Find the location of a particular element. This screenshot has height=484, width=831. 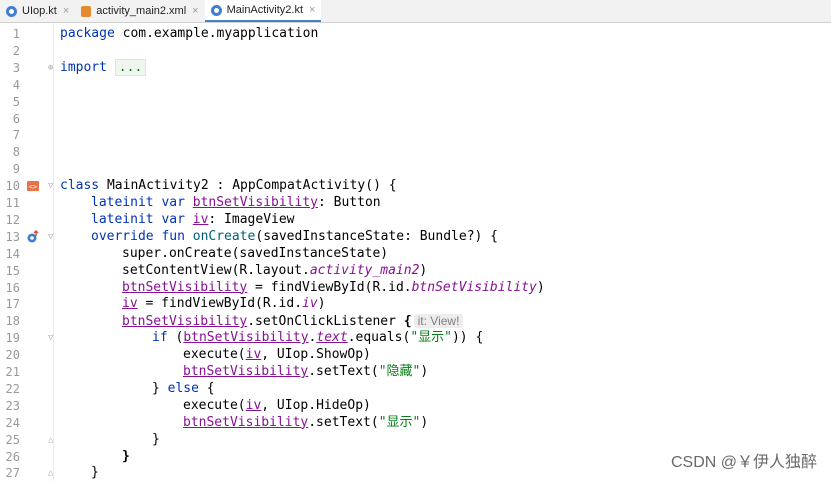

override-marker-icon is located at coordinates (33, 236).